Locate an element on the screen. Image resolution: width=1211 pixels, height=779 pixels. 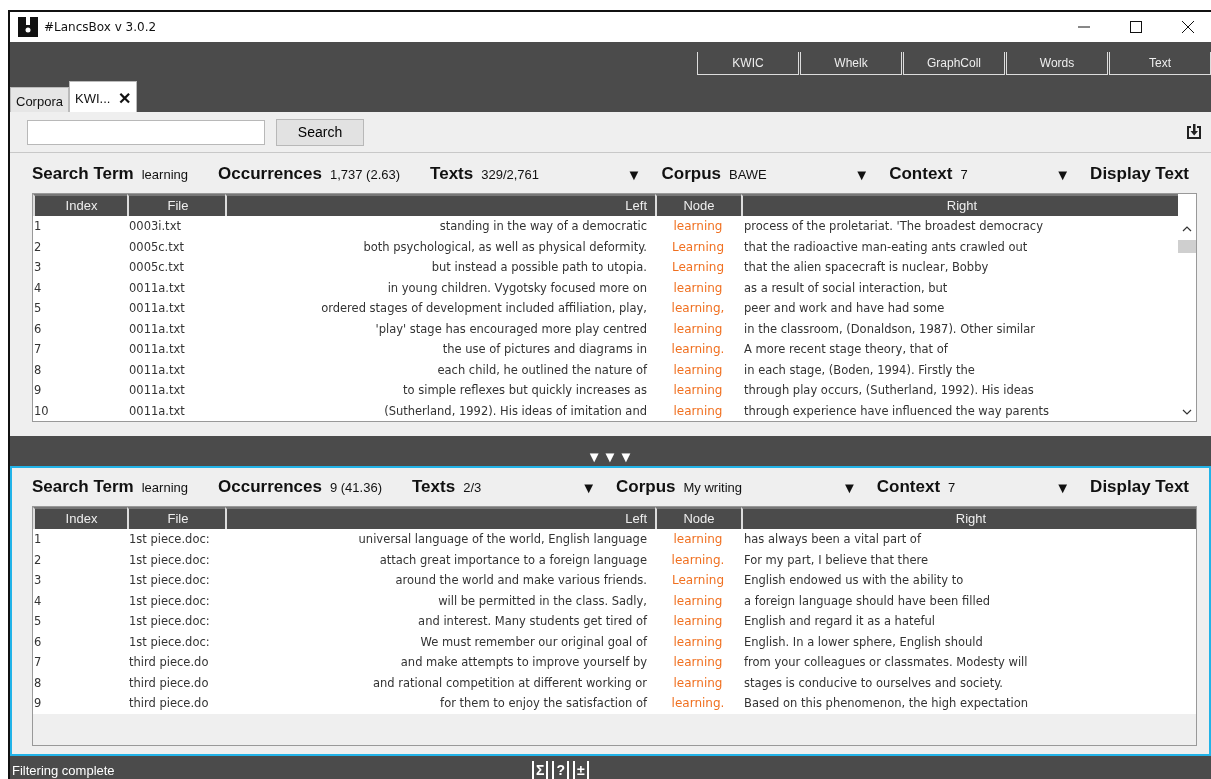
tab: KWI... ✕ is located at coordinates (103, 96).